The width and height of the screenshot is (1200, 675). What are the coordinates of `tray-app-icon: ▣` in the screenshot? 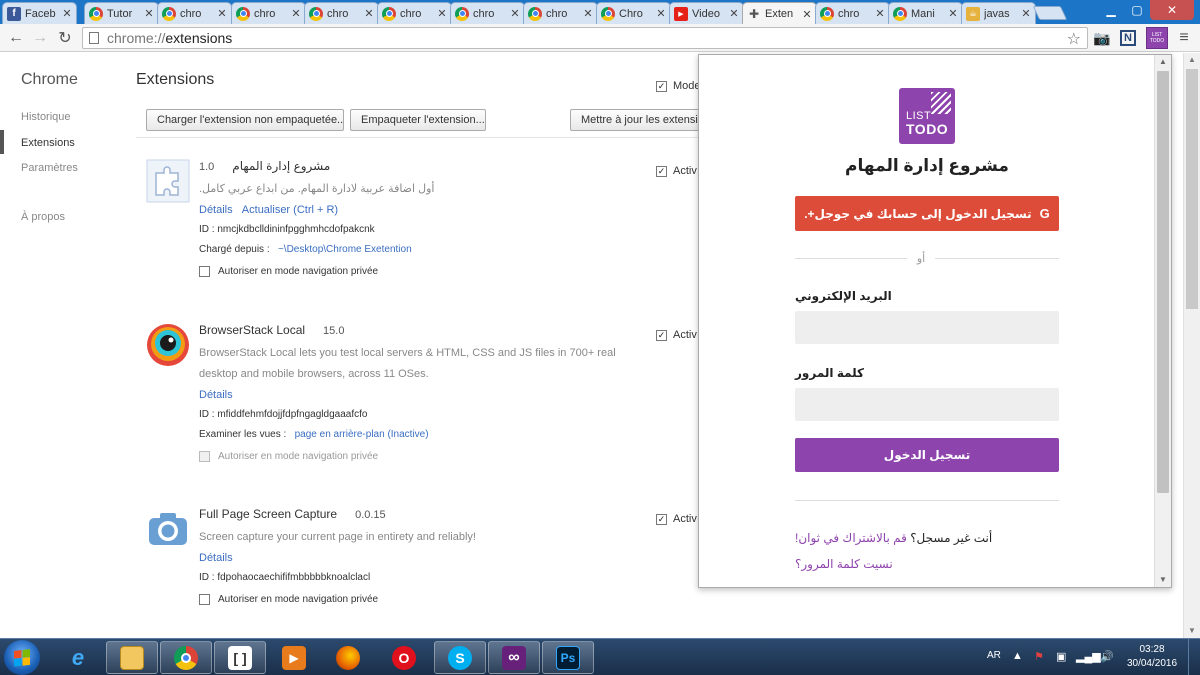 It's located at (1061, 656).